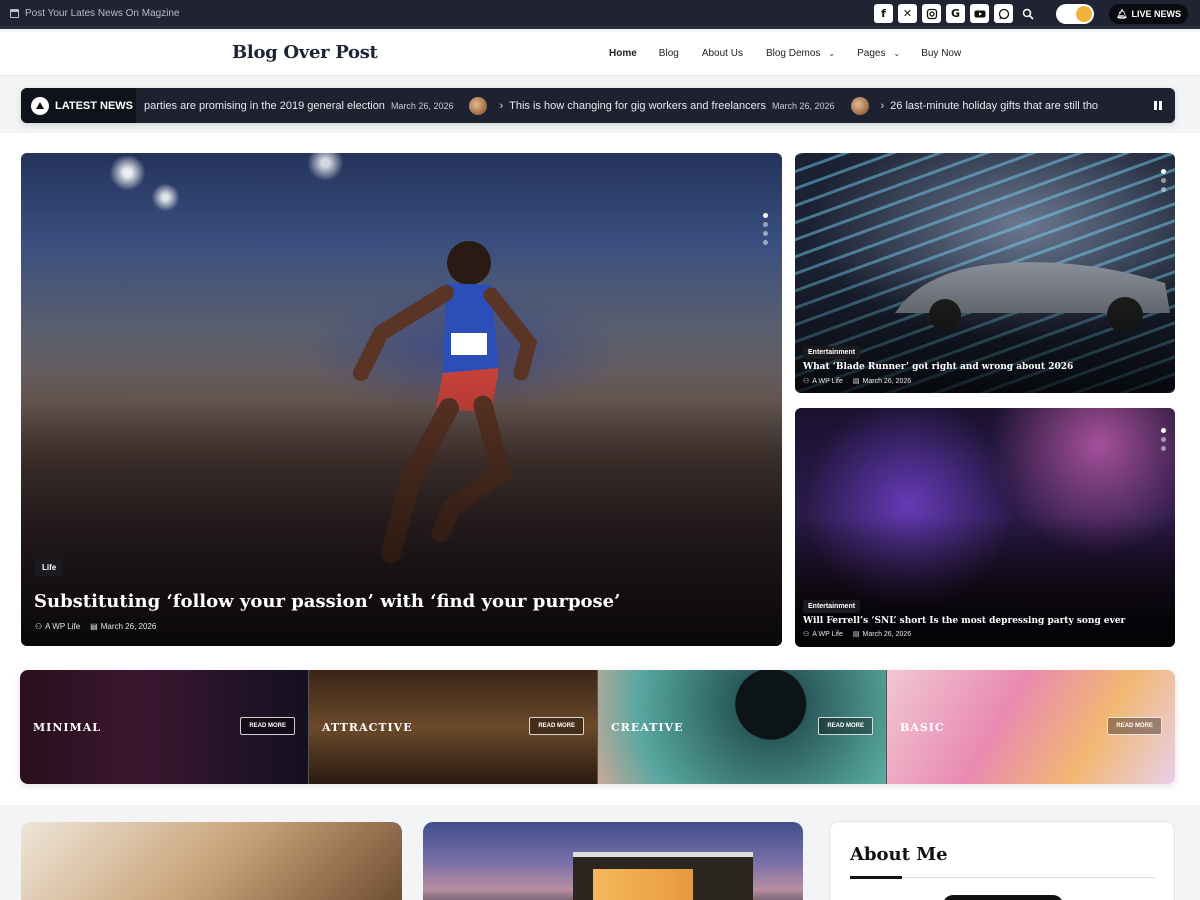 This screenshot has height=900, width=1200. Describe the element at coordinates (1084, 14) in the screenshot. I see `sun-icon` at that location.